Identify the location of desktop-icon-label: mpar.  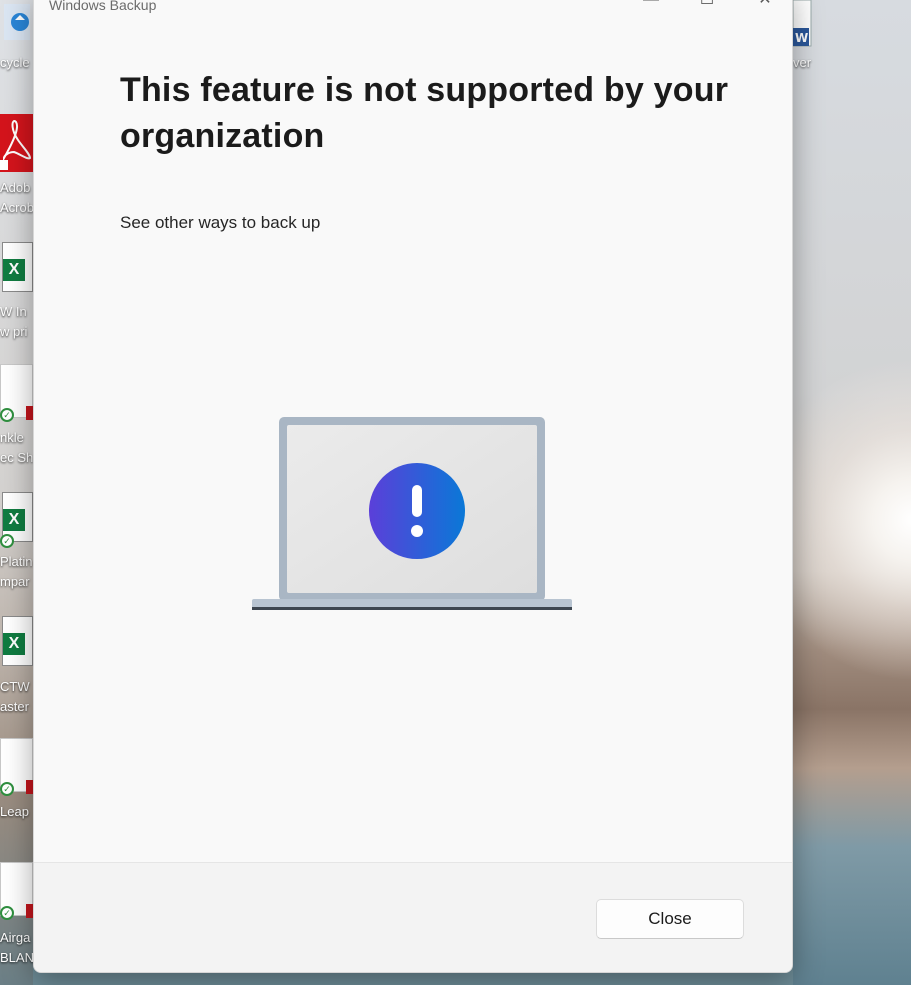
(15, 581).